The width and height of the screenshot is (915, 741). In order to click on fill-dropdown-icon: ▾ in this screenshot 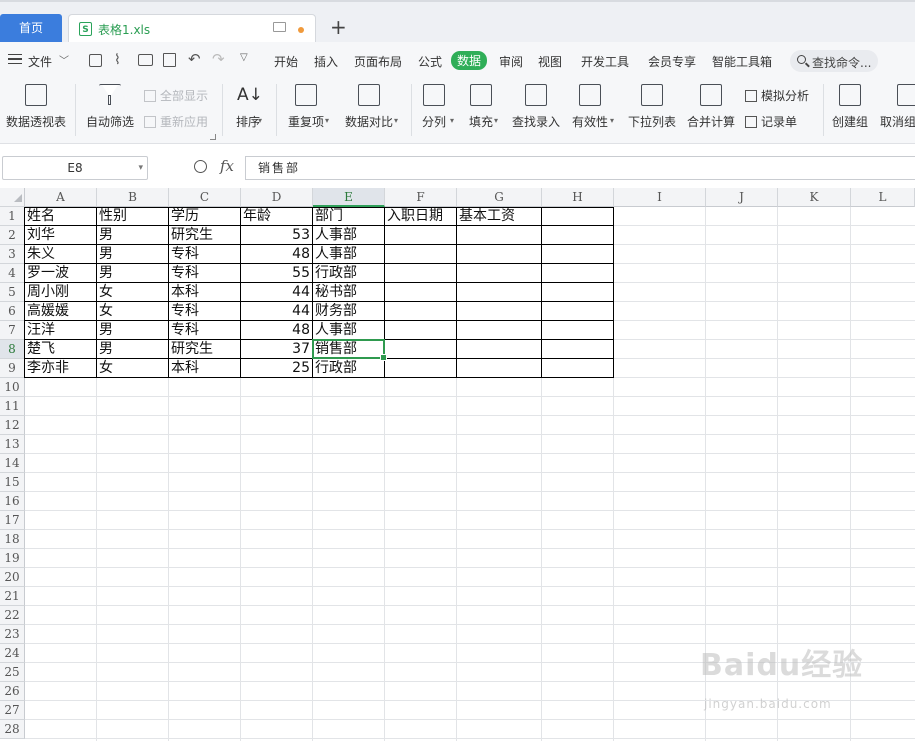, I will do `click(496, 120)`.